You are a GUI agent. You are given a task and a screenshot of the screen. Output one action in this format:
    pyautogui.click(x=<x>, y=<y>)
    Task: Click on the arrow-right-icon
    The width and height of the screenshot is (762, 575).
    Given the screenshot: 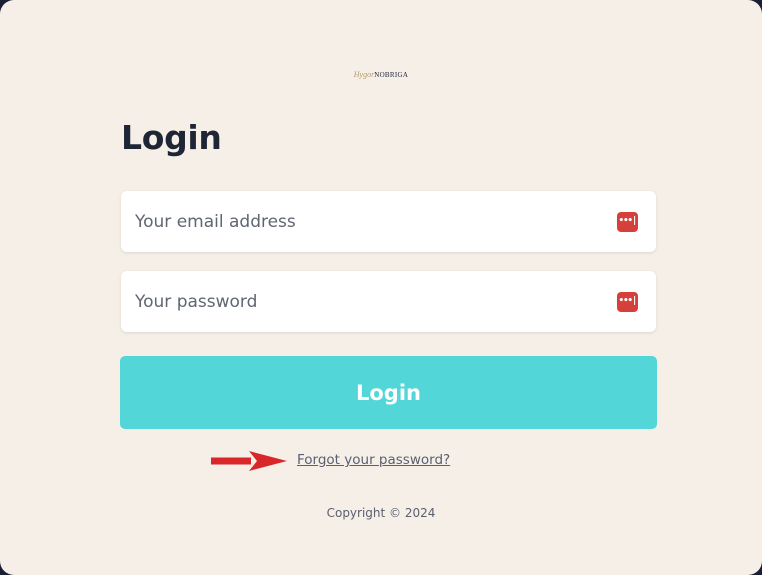 What is the action you would take?
    pyautogui.click(x=249, y=461)
    